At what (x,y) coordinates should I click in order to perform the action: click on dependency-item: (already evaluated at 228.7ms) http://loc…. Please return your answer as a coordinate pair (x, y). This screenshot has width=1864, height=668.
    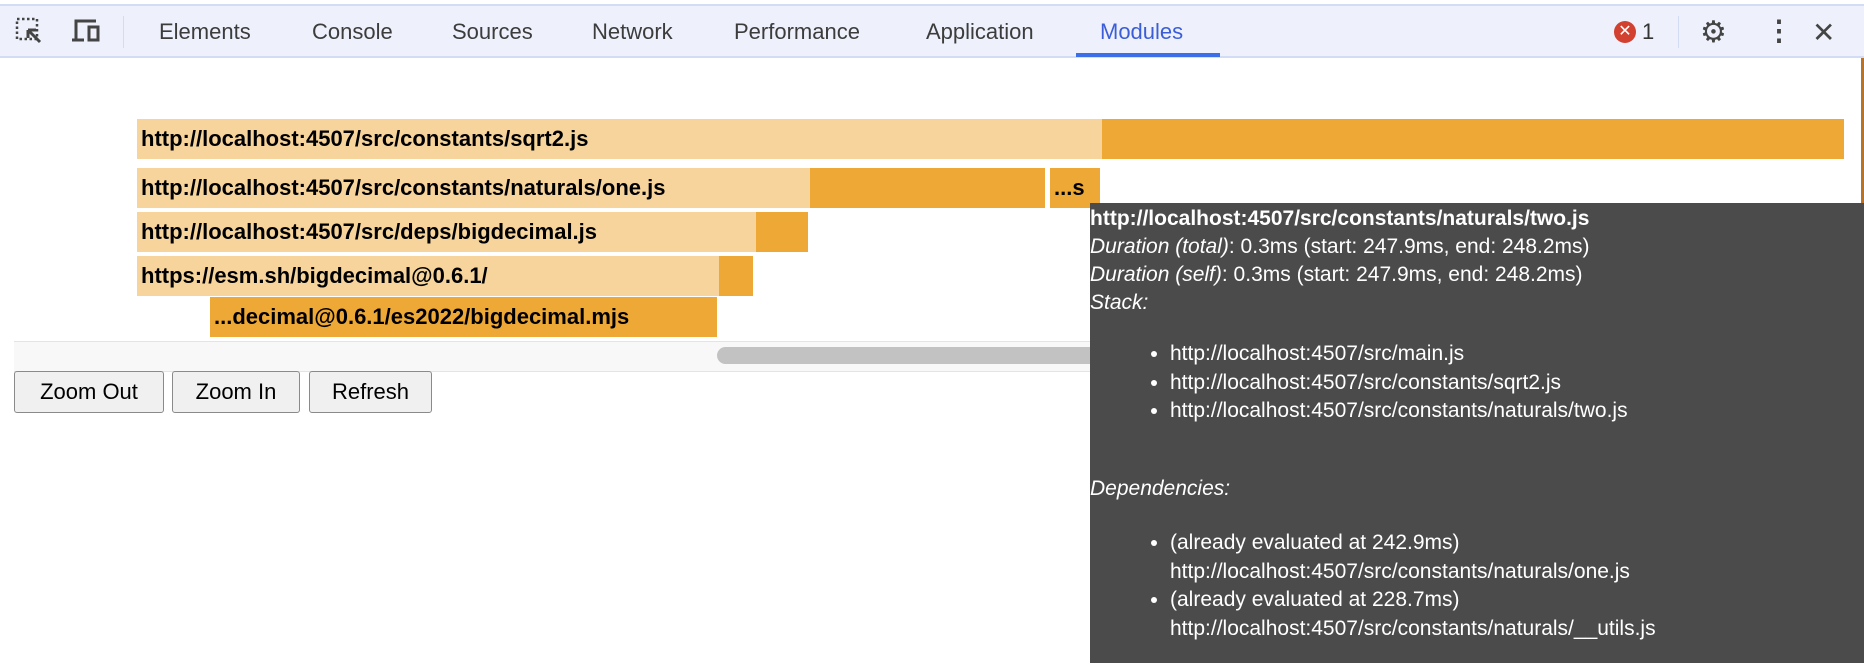
    Looking at the image, I should click on (1413, 614).